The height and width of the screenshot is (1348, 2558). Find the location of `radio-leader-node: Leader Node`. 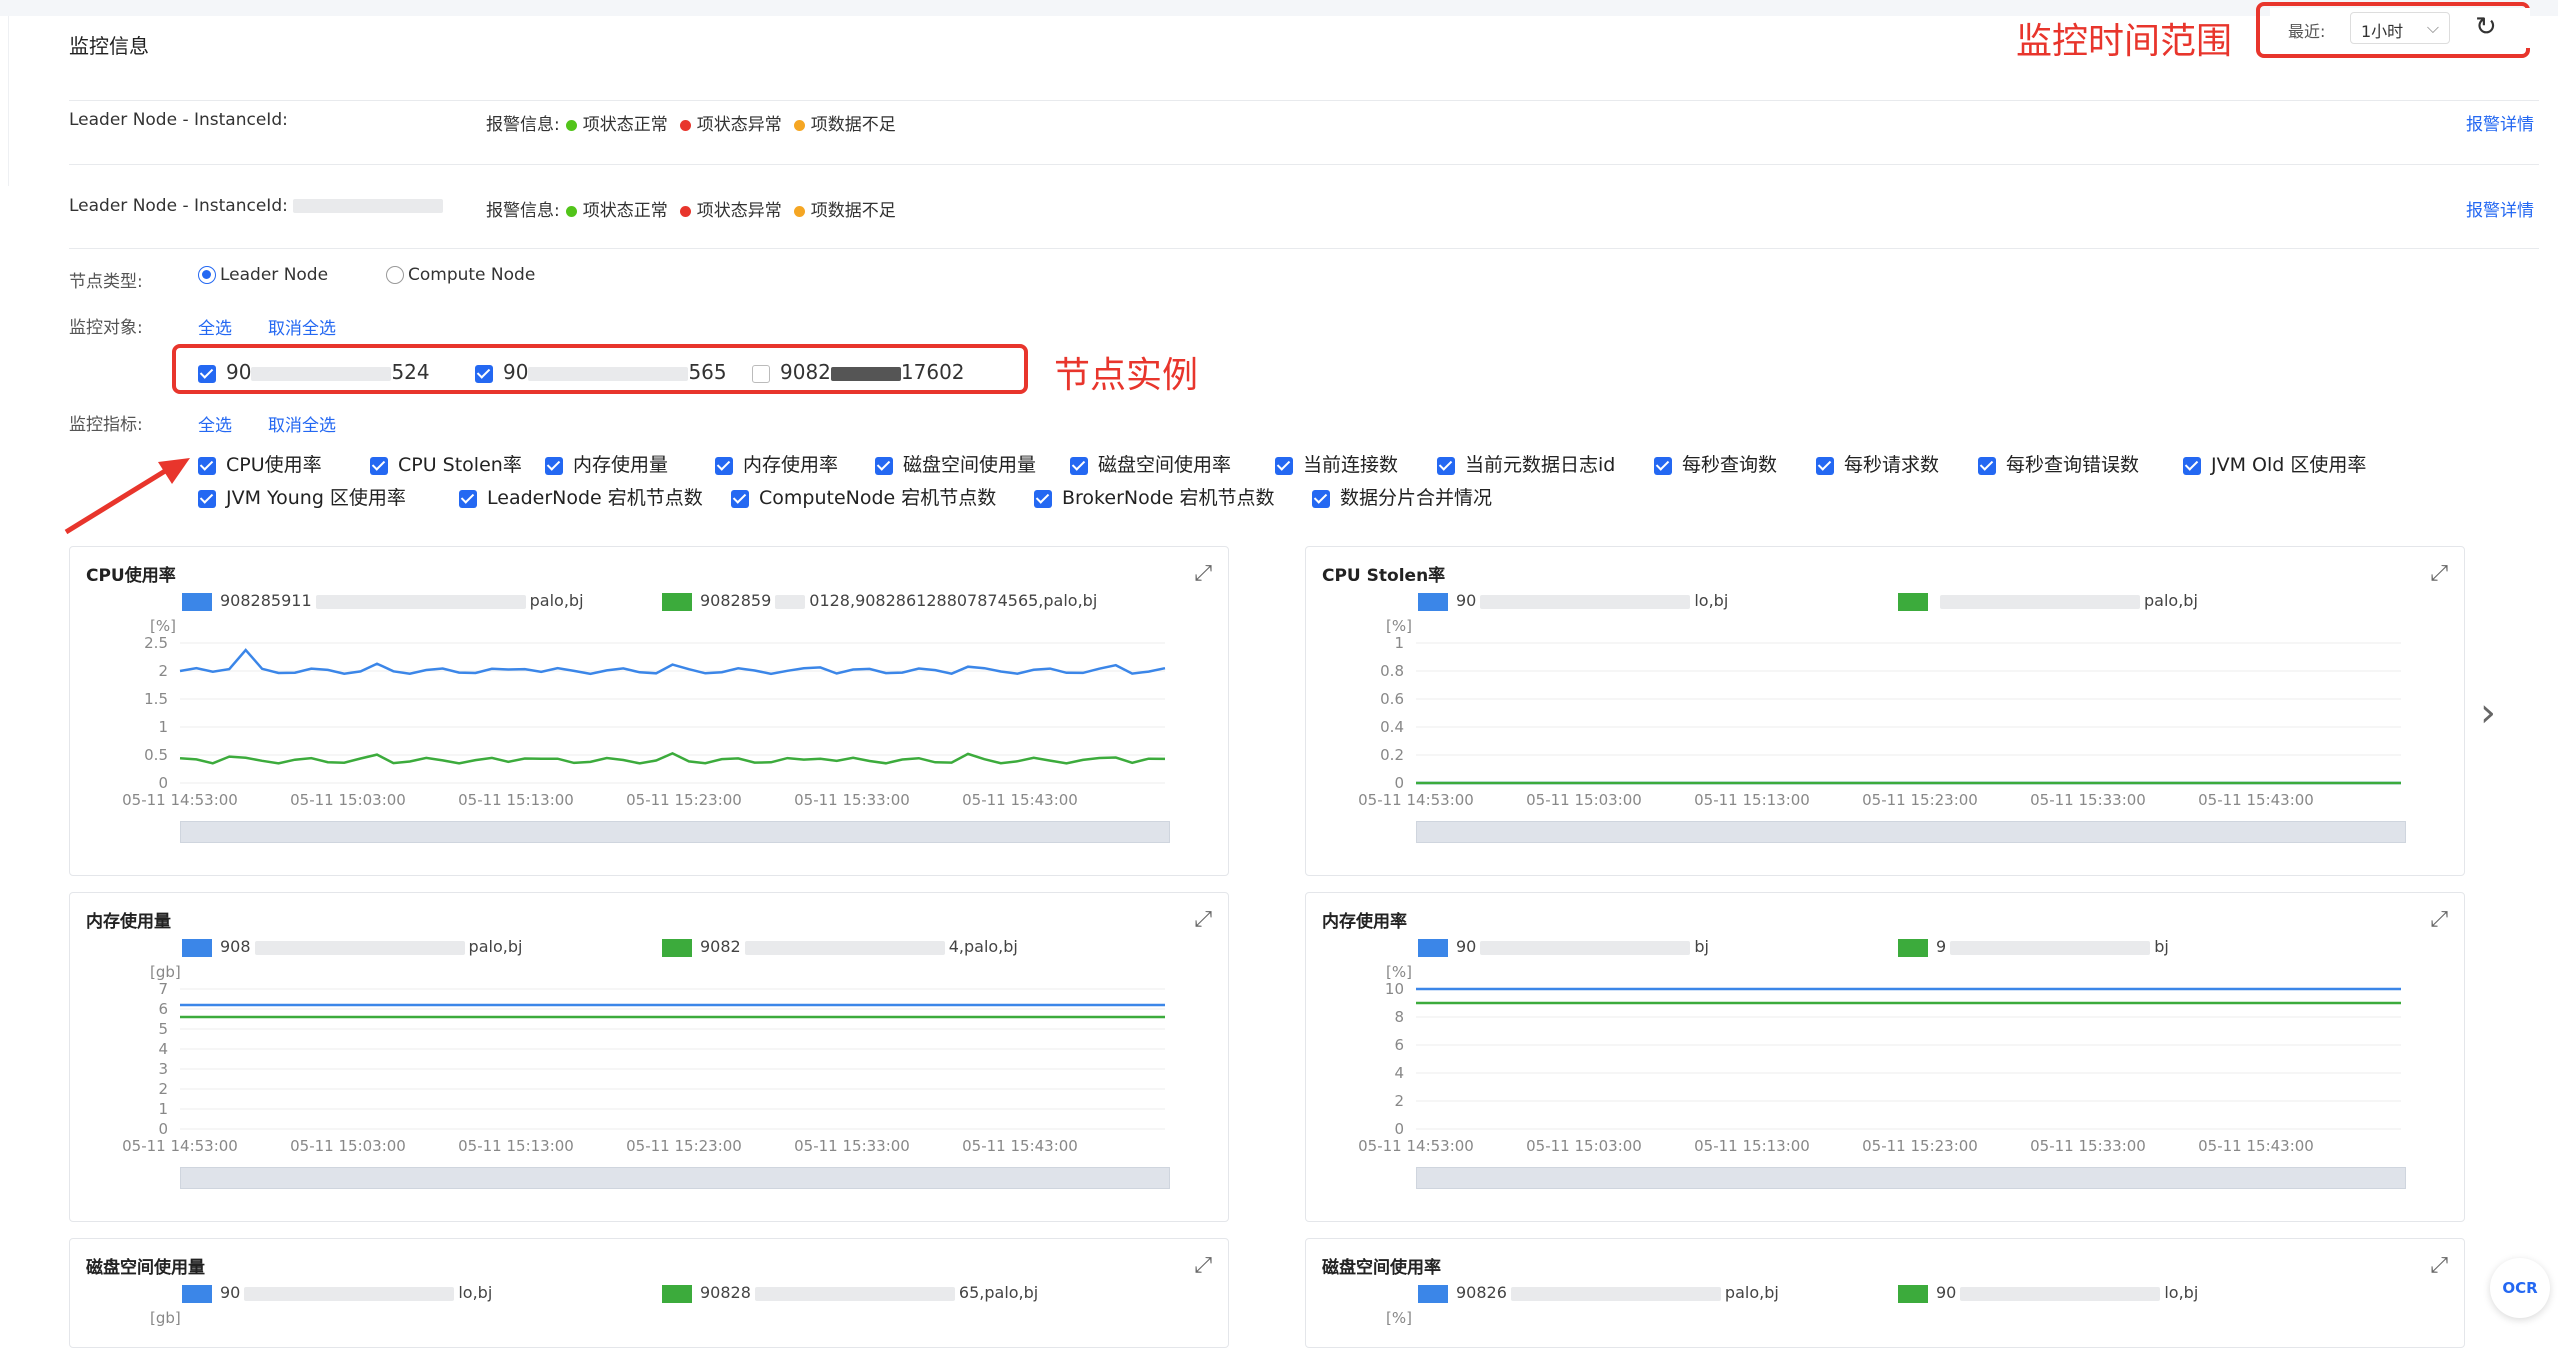

radio-leader-node: Leader Node is located at coordinates (263, 275).